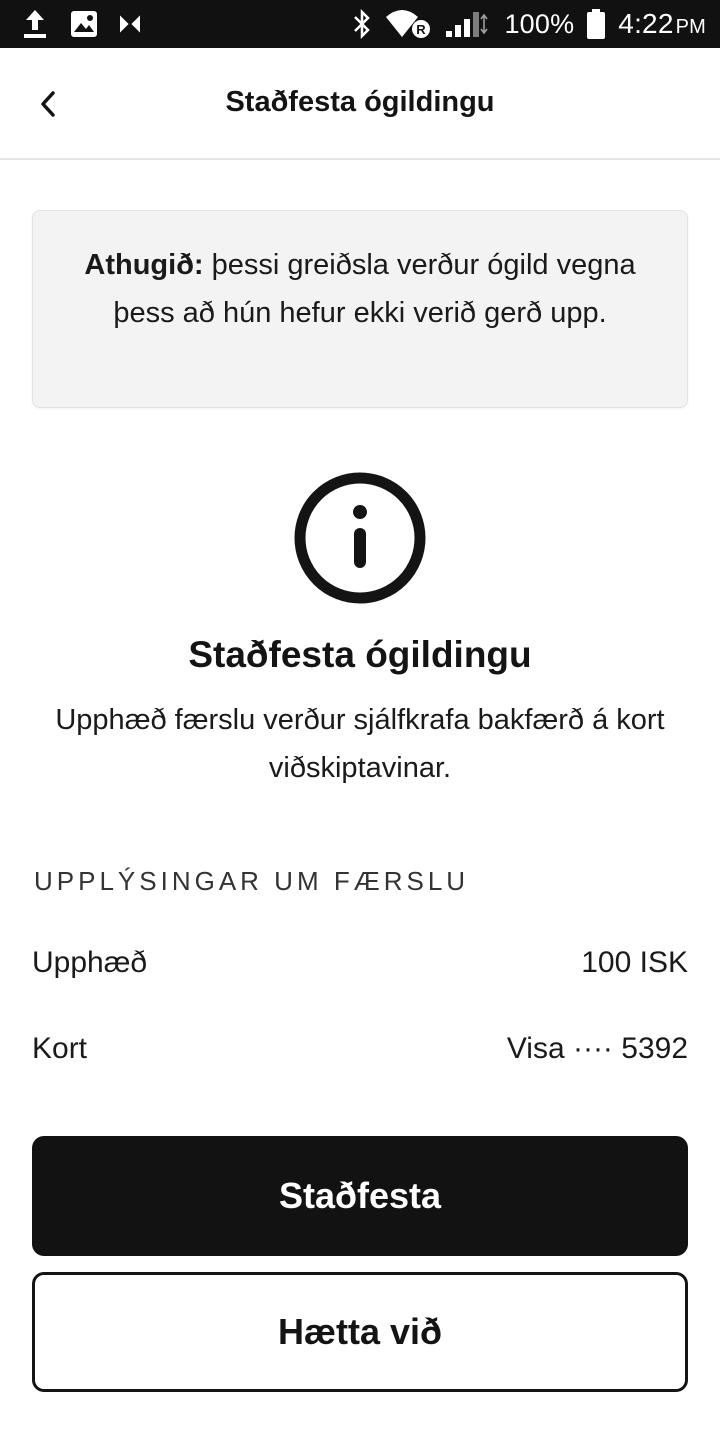  I want to click on details-section-label: UPPLÝSINGAR UM FÆRSLU, so click(252, 881).